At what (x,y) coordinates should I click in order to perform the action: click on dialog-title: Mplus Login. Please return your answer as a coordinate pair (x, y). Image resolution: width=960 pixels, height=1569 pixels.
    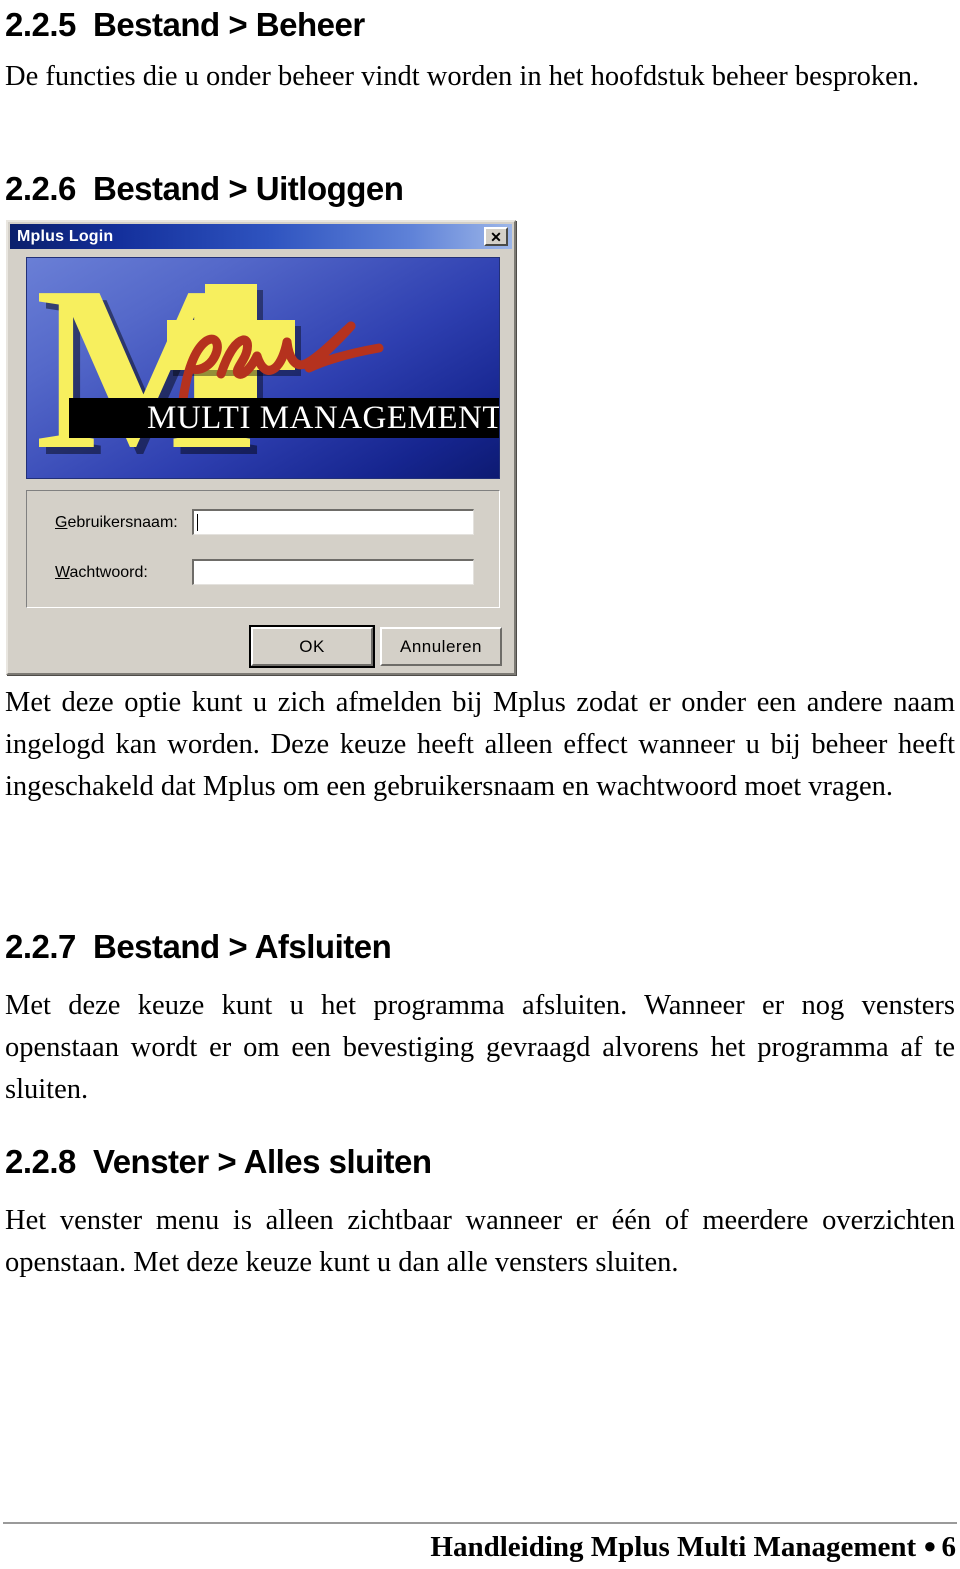
    Looking at the image, I should click on (65, 236).